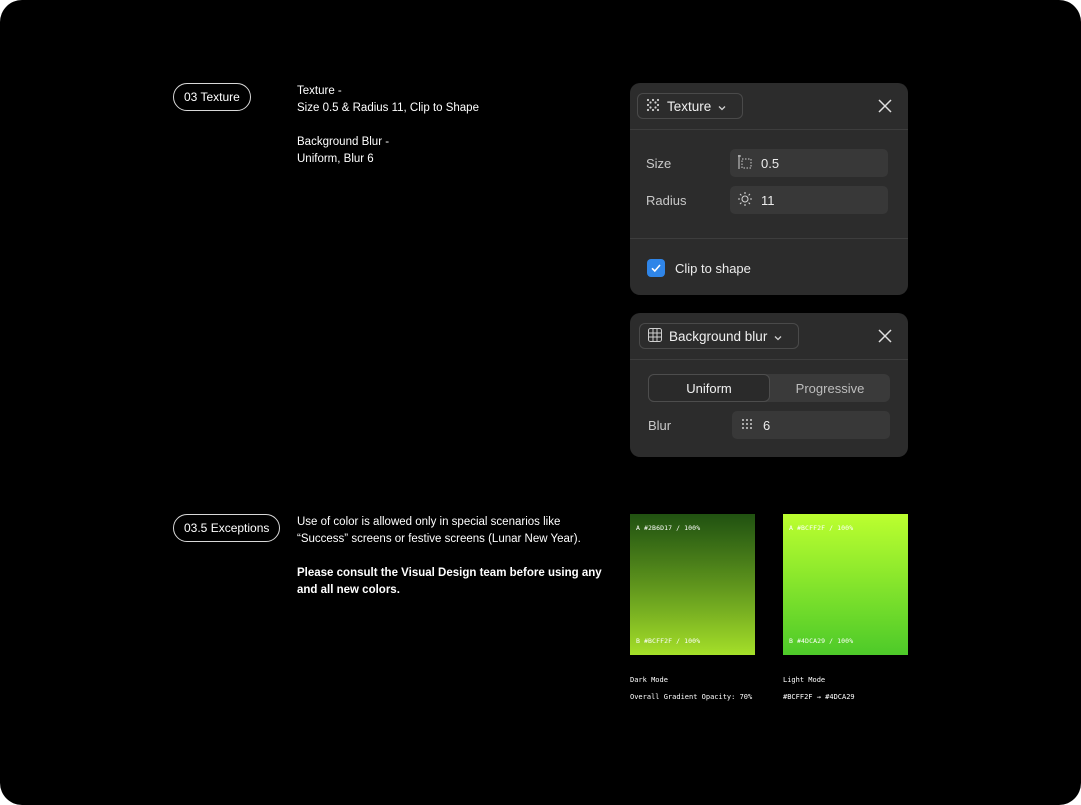 The height and width of the screenshot is (805, 1081). What do you see at coordinates (656, 268) in the screenshot?
I see `clip-checkbox` at bounding box center [656, 268].